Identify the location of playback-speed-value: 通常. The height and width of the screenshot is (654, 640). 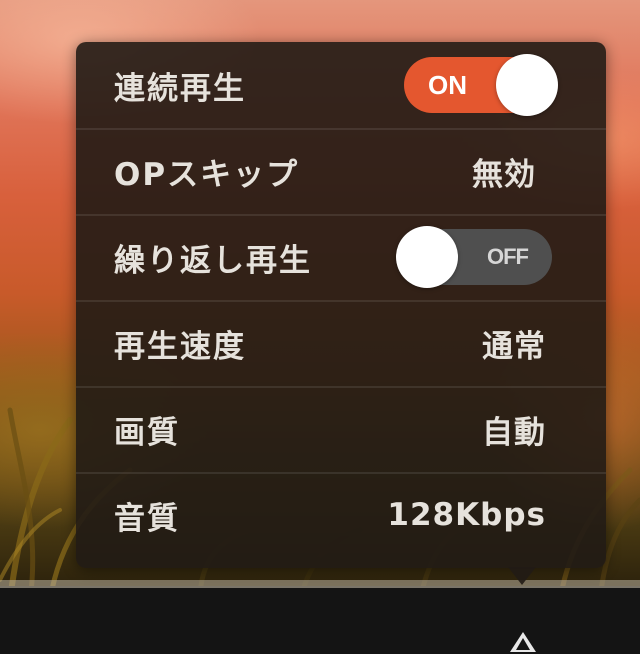
(514, 346).